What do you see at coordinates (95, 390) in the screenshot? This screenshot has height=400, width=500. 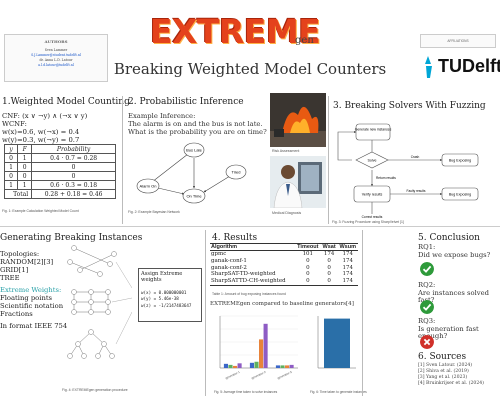 I see `figure-4-caption: Fig. 4: EXTREMEgen generation procedure` at bounding box center [95, 390].